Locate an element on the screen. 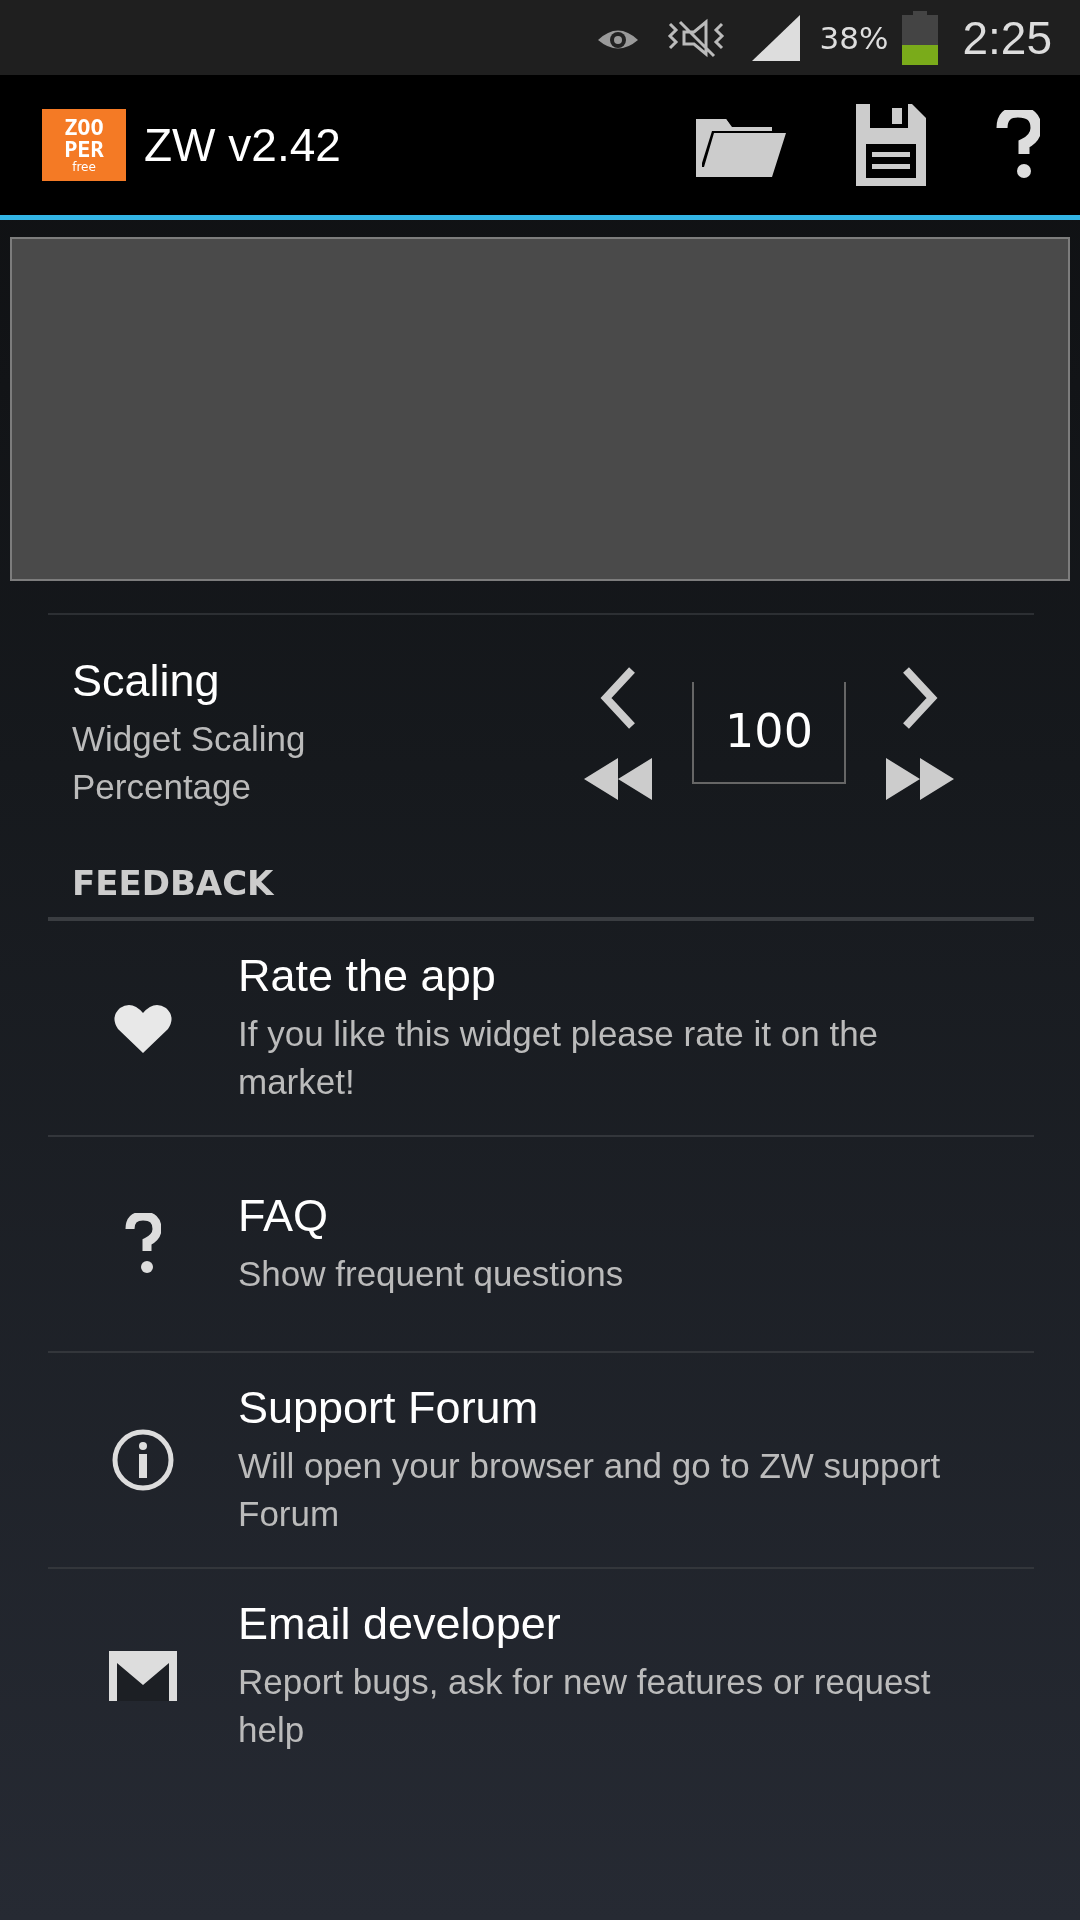 The image size is (1080, 1920). fast-increase-icon is located at coordinates (920, 779).